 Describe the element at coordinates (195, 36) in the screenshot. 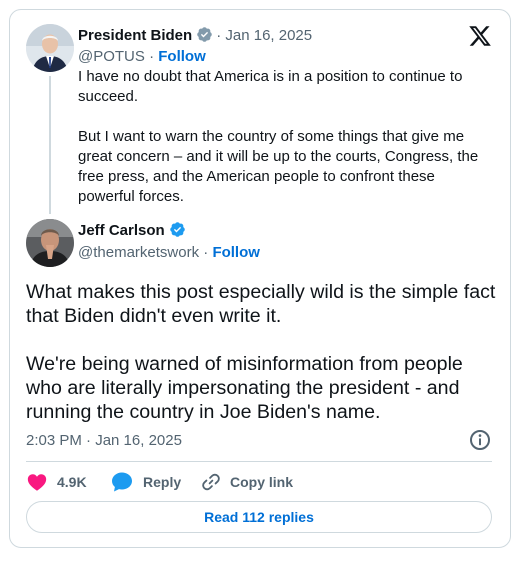

I see `parent-tweet-header: President Biden · Jan 16, 2025` at that location.